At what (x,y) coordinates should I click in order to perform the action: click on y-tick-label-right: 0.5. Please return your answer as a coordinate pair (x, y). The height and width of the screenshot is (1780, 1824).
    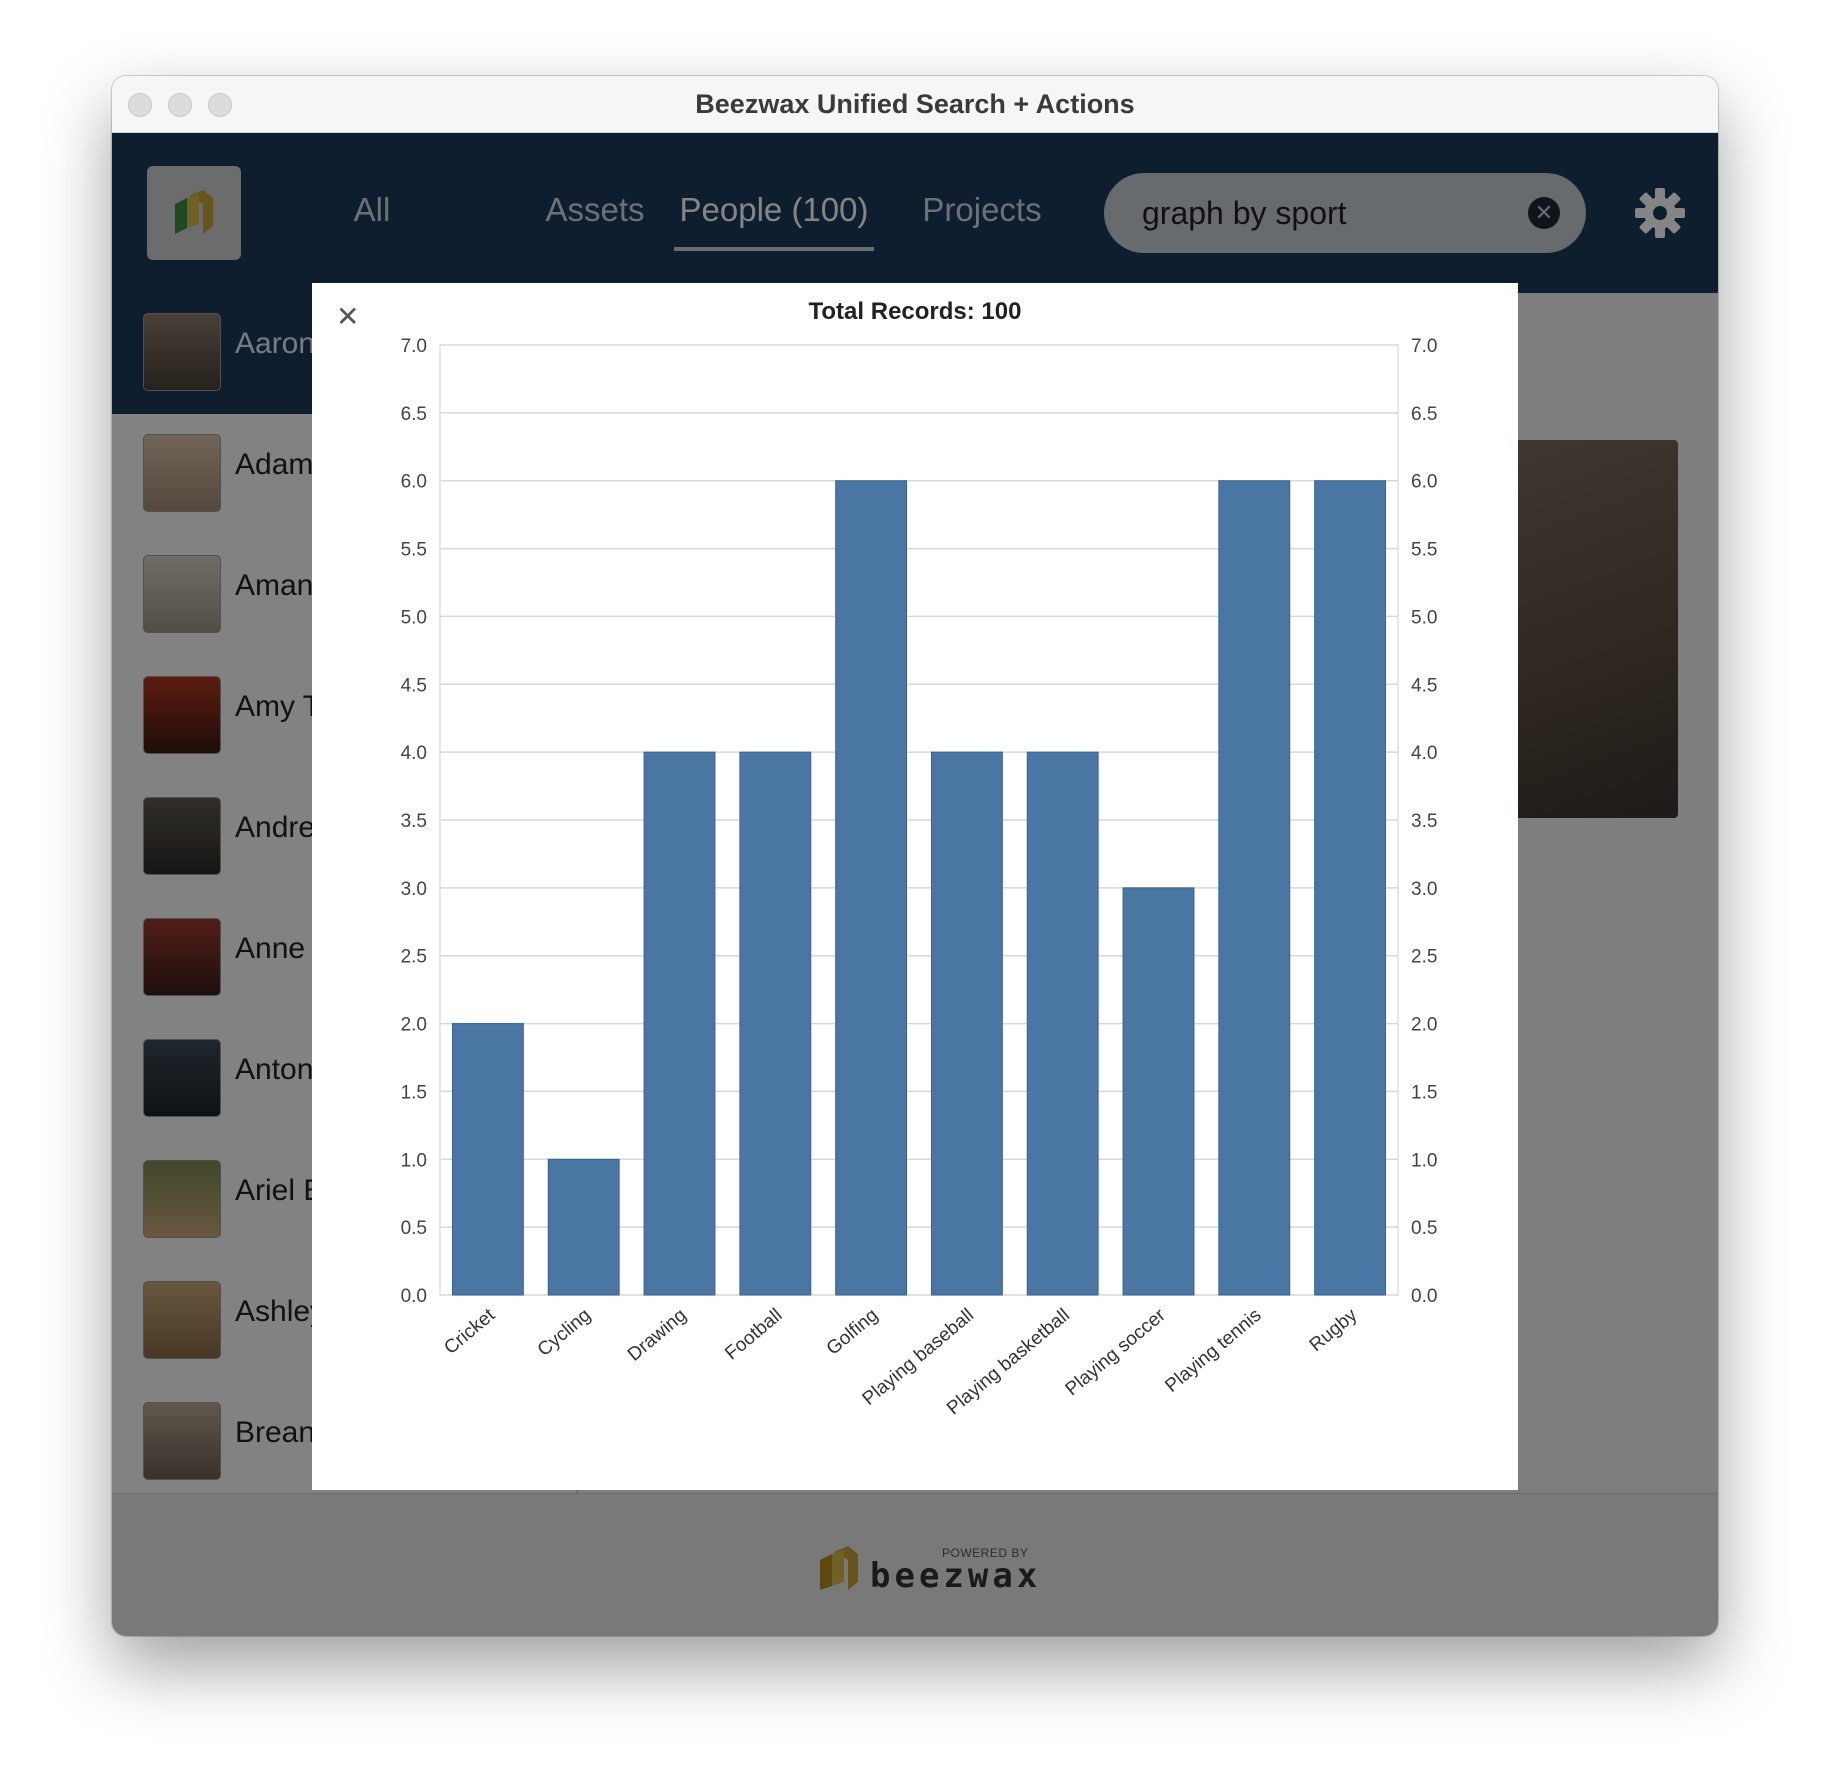
    Looking at the image, I should click on (1424, 1228).